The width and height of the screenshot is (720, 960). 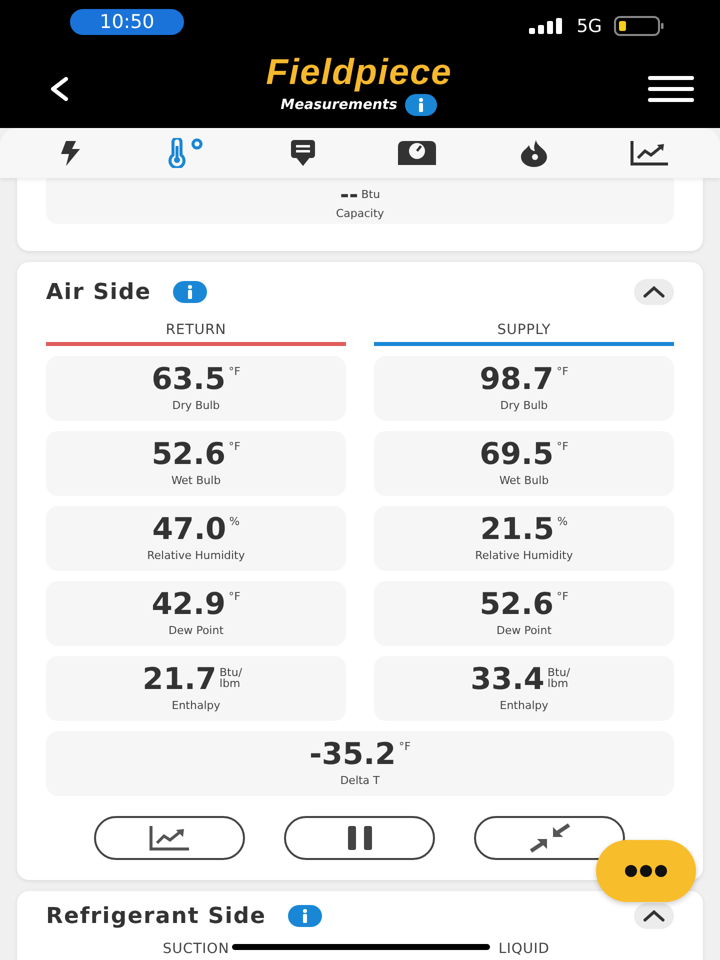 What do you see at coordinates (650, 153) in the screenshot?
I see `chart-tab` at bounding box center [650, 153].